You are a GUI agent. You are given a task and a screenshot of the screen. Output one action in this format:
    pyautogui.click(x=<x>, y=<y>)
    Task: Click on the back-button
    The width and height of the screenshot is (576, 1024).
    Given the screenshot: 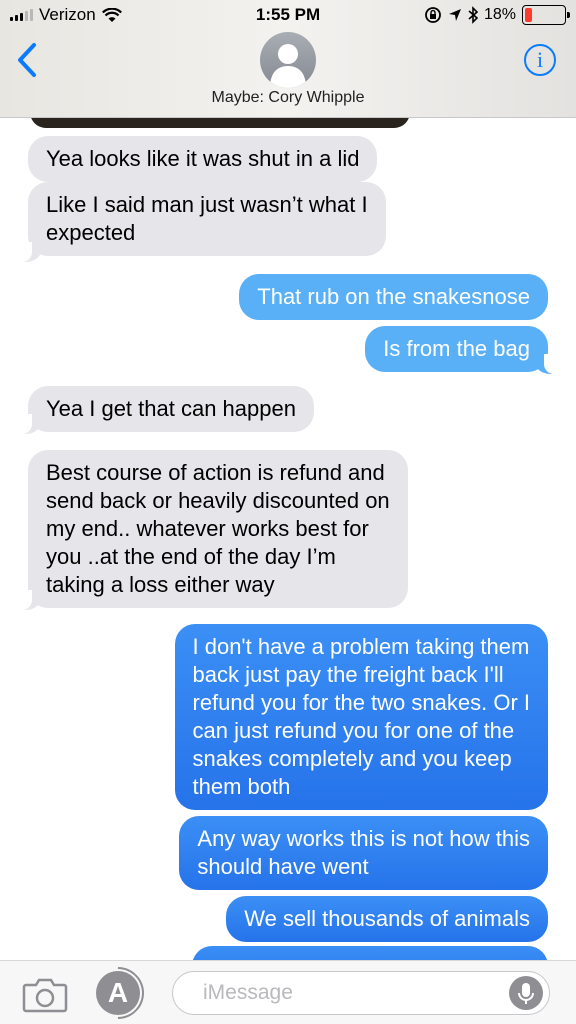 What is the action you would take?
    pyautogui.click(x=31, y=60)
    